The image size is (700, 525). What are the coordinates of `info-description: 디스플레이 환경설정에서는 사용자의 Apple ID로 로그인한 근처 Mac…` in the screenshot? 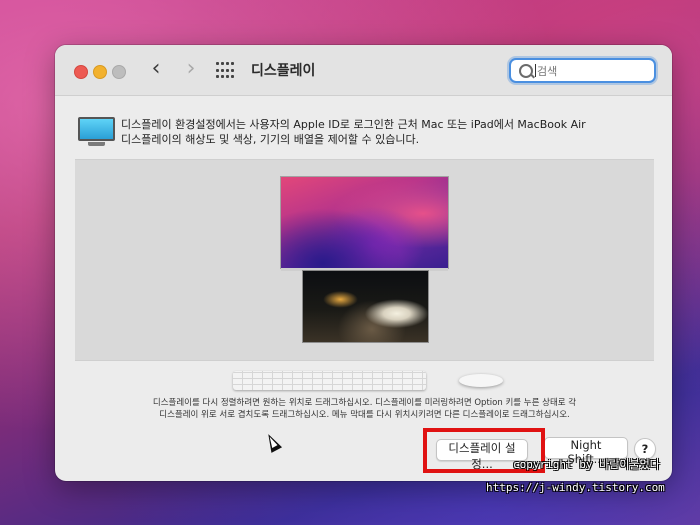 It's located at (391, 132).